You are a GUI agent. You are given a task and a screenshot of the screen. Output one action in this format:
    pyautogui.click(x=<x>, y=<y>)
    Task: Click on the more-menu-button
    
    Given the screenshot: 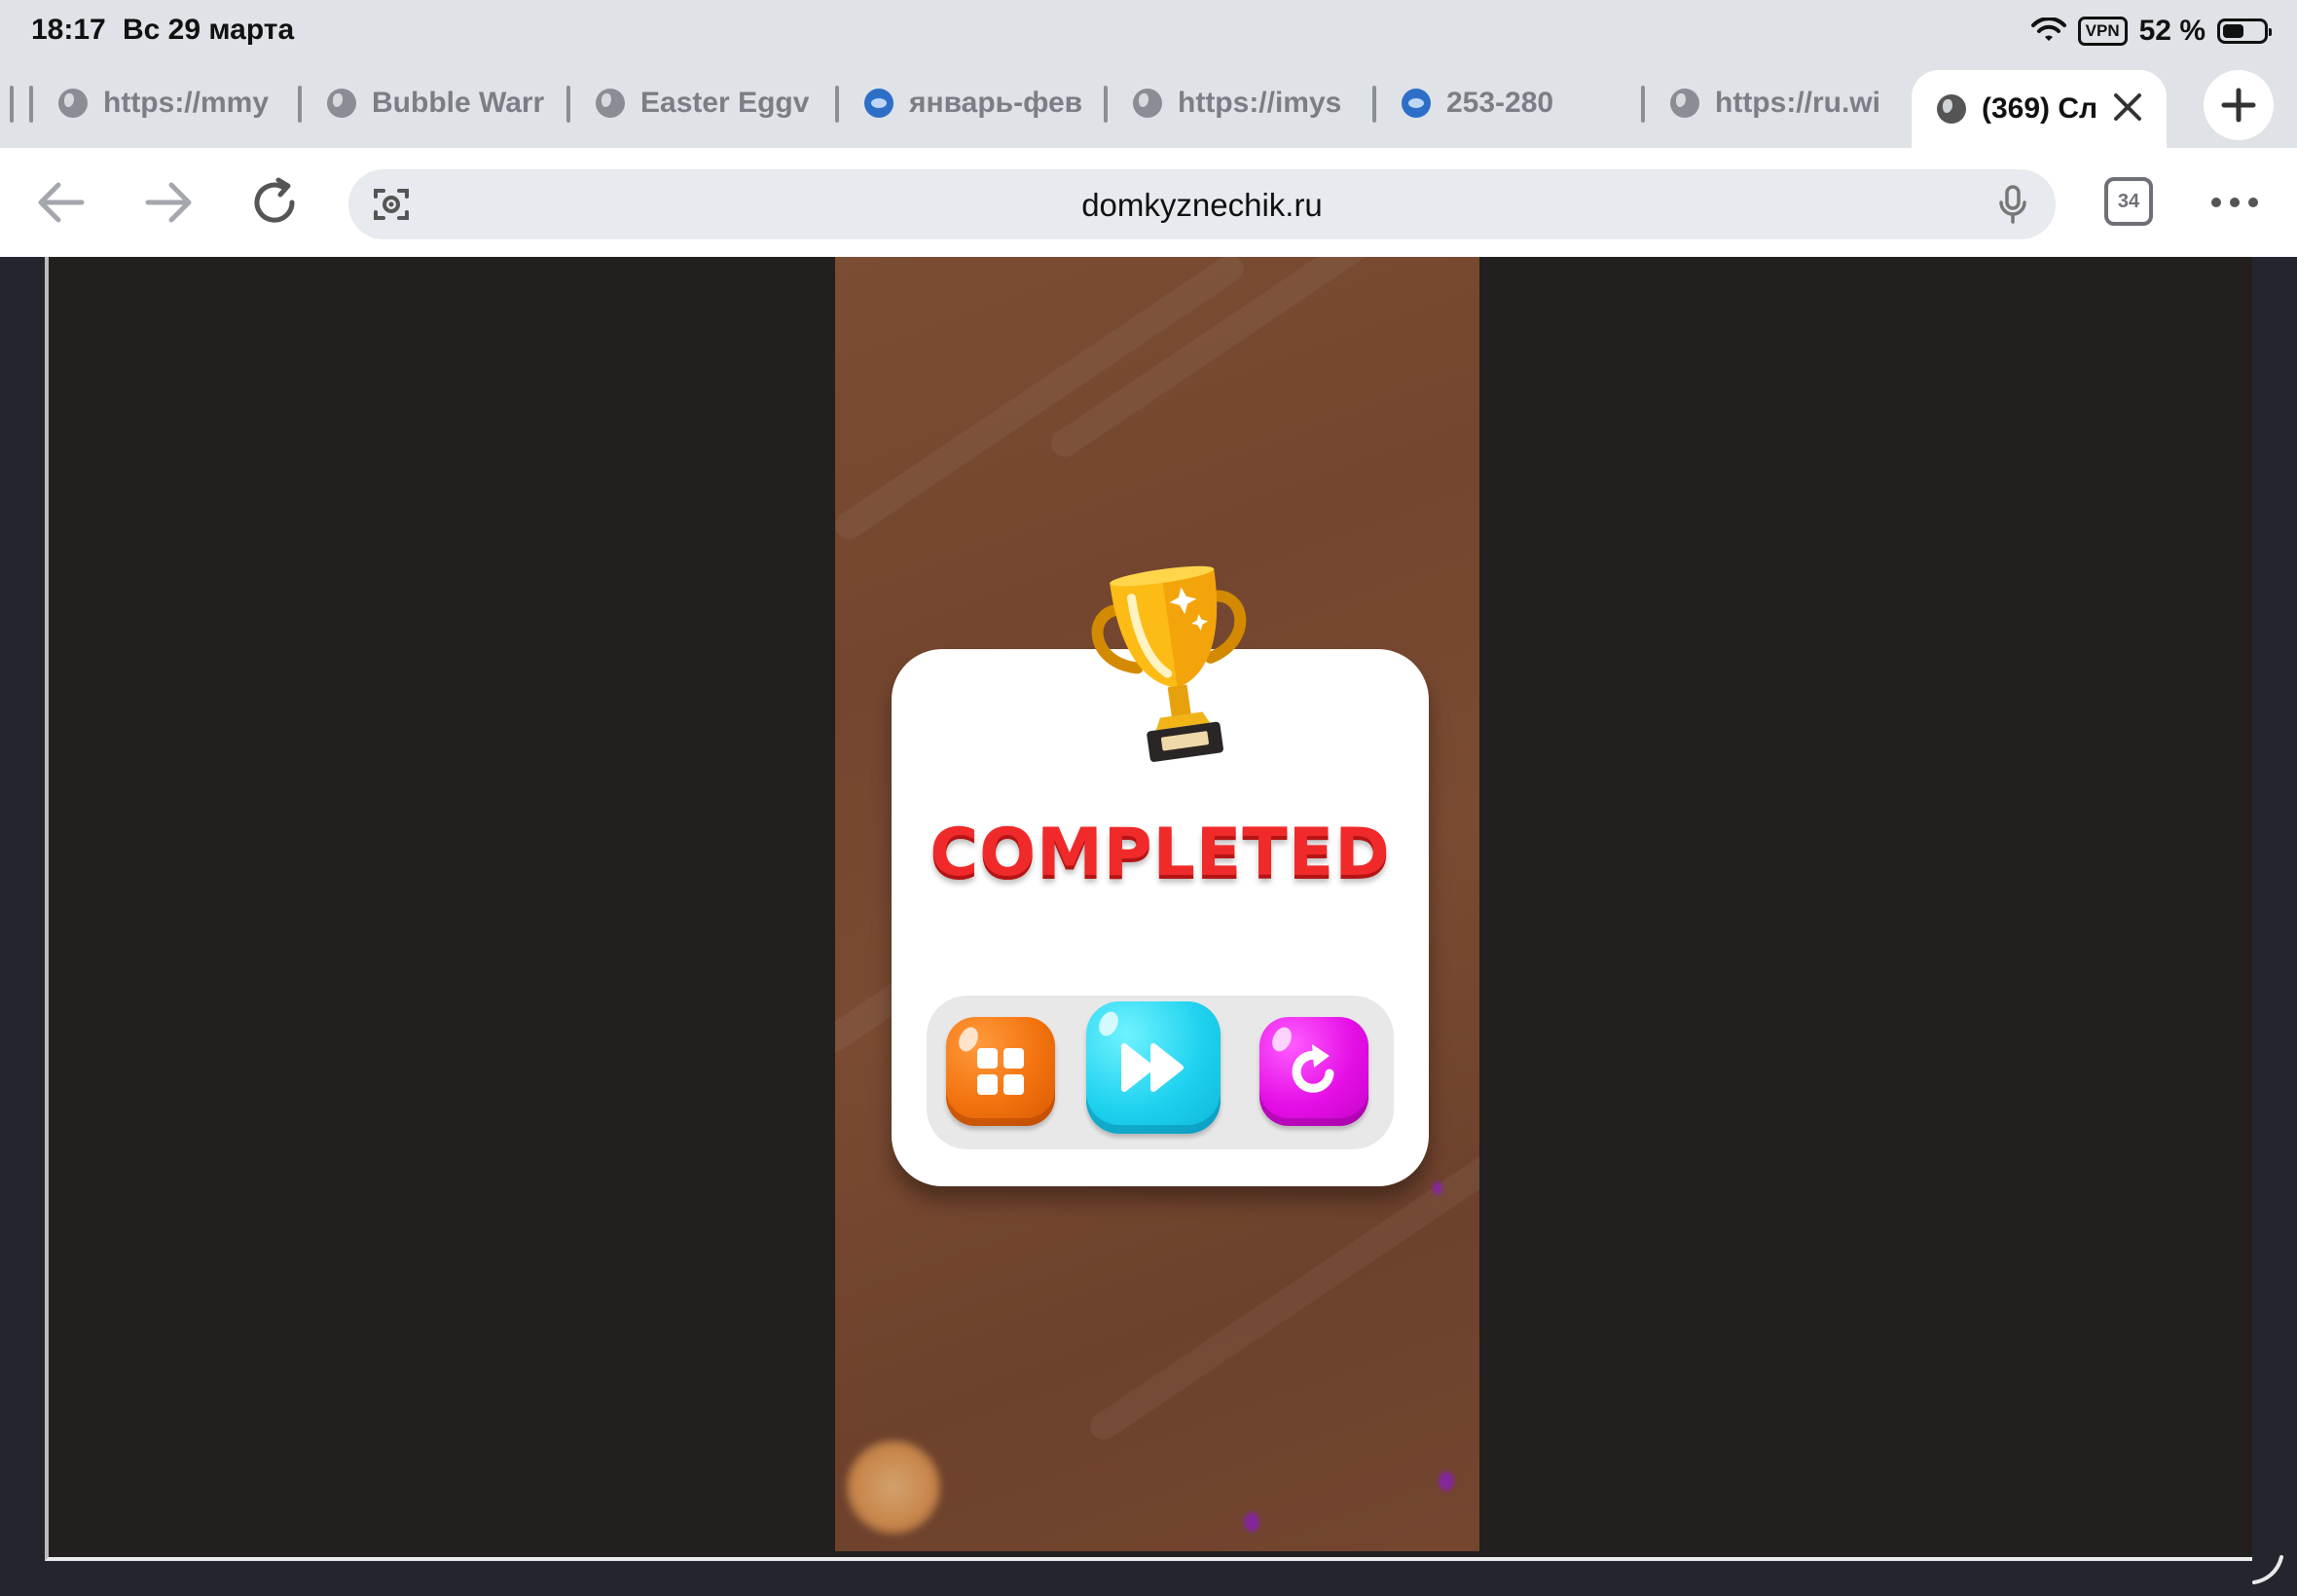 What is the action you would take?
    pyautogui.click(x=2235, y=202)
    